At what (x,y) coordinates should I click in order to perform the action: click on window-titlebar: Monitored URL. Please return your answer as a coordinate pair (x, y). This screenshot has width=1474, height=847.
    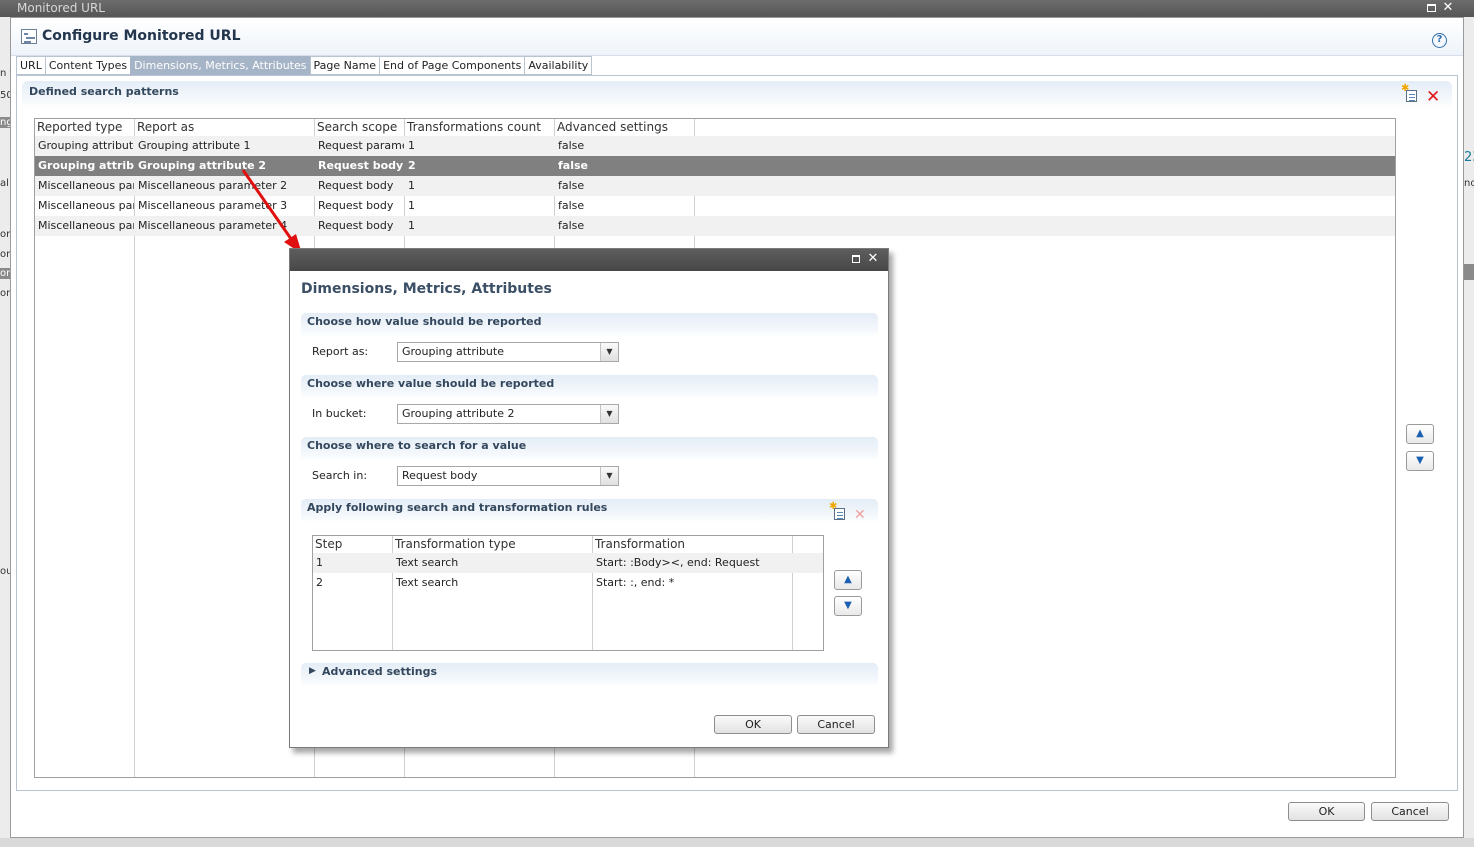
    Looking at the image, I should click on (737, 8).